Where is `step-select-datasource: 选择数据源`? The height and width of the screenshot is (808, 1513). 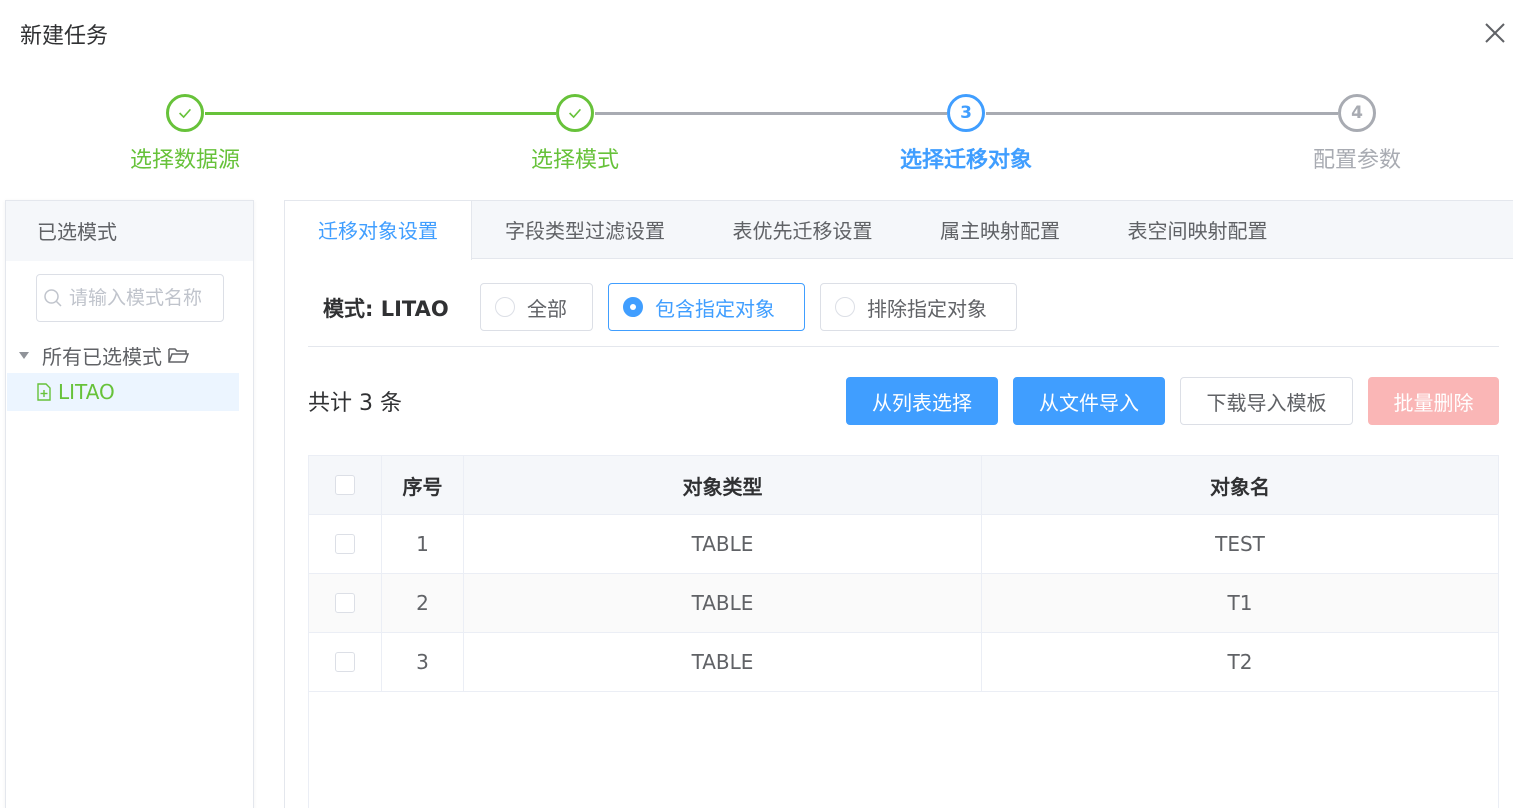 step-select-datasource: 选择数据源 is located at coordinates (185, 134).